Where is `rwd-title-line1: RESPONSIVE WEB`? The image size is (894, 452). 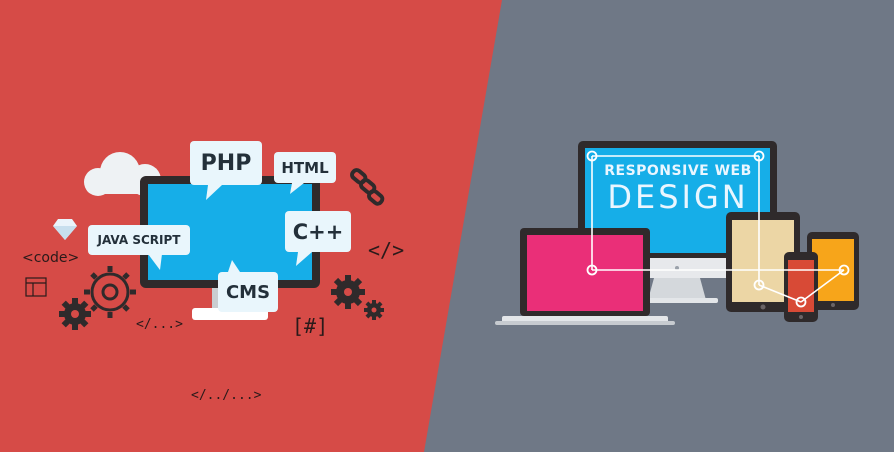
rwd-title-line1: RESPONSIVE WEB is located at coordinates (678, 171).